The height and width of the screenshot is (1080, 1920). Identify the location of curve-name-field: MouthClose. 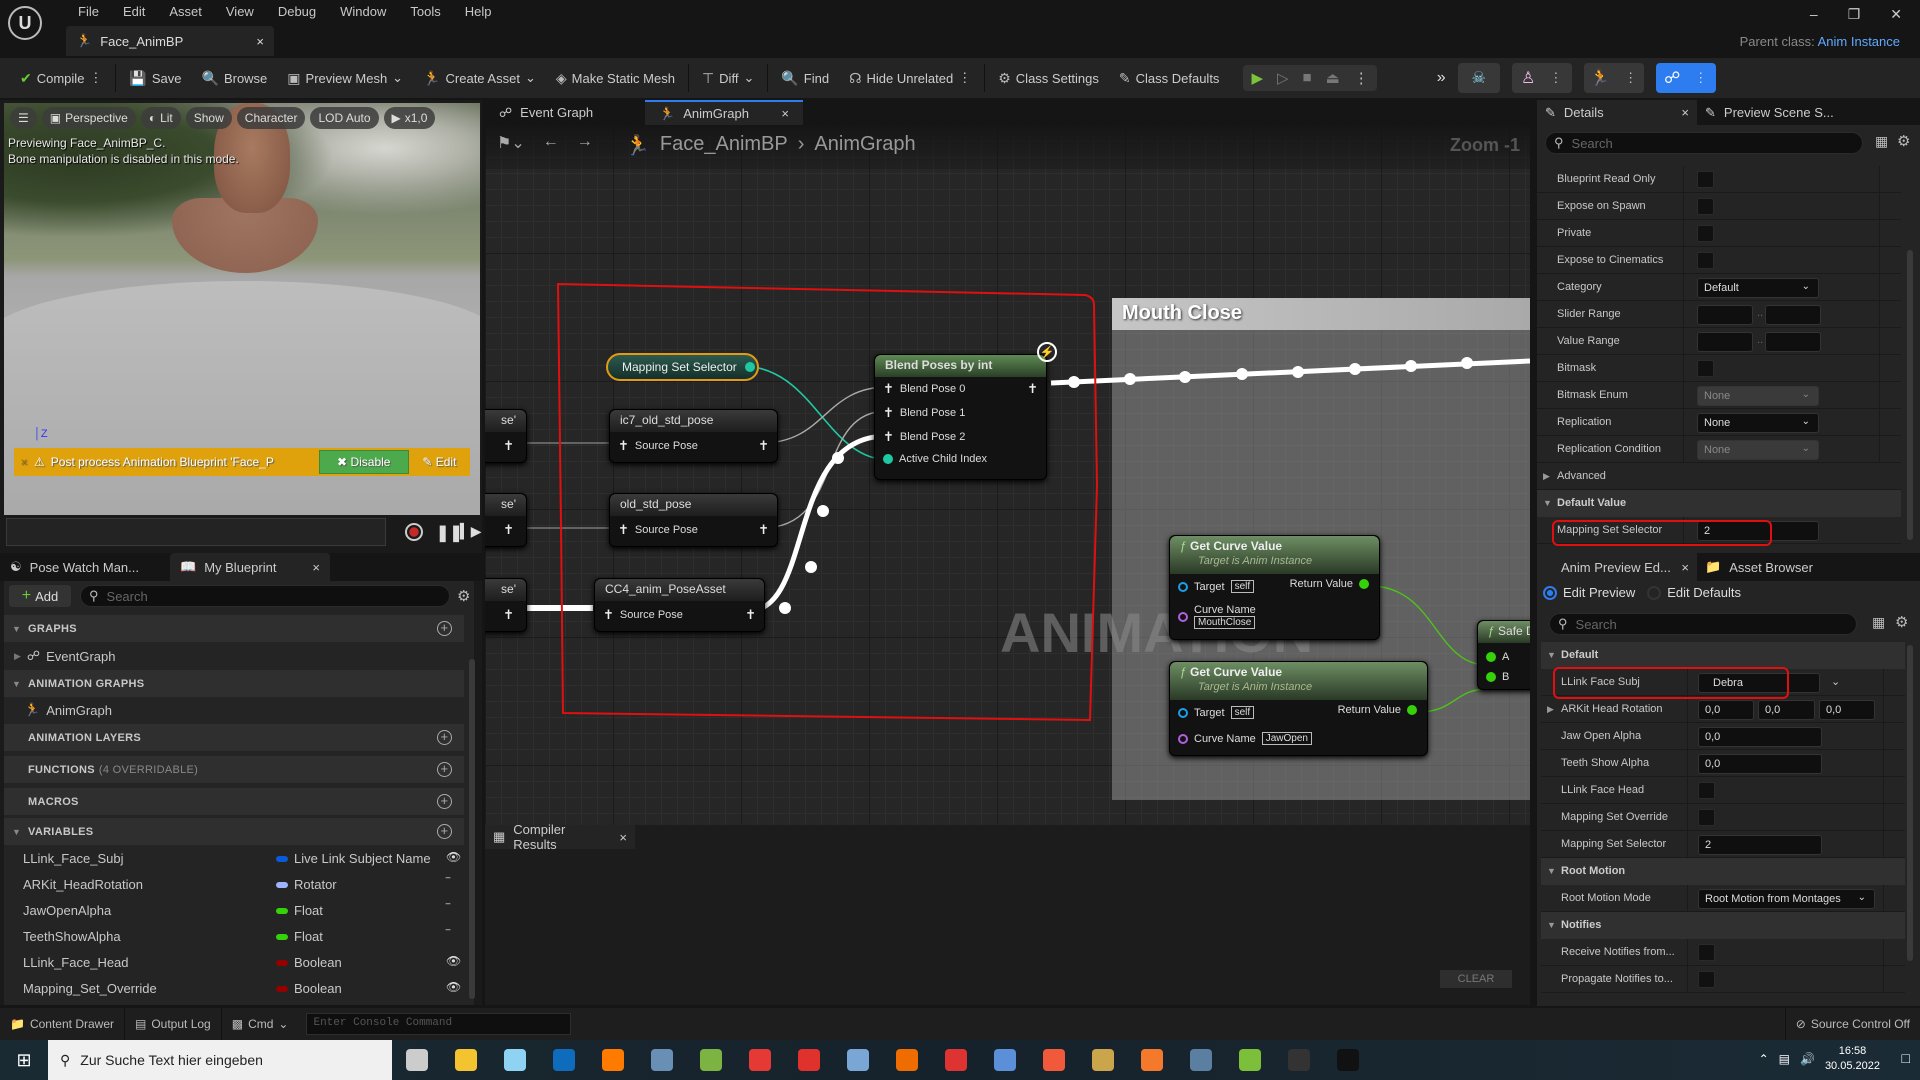
(1225, 622).